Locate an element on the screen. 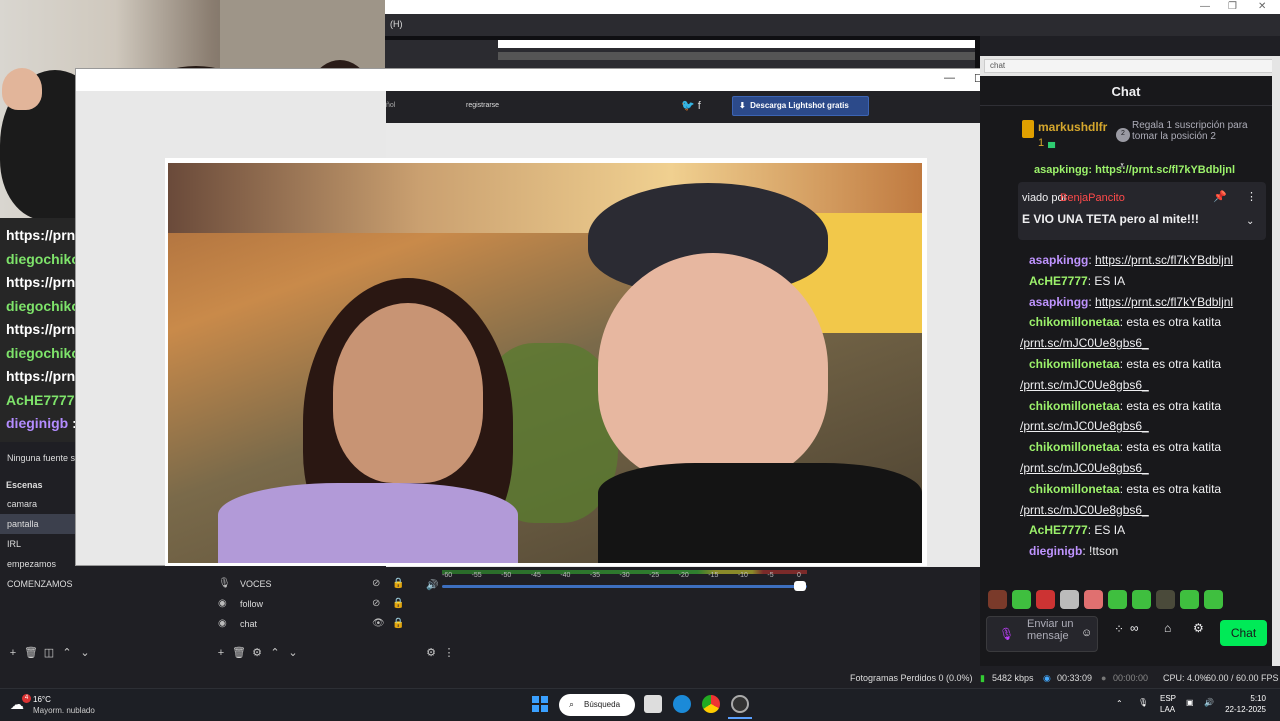  cpu: CPU: 4.0% is located at coordinates (1185, 678).